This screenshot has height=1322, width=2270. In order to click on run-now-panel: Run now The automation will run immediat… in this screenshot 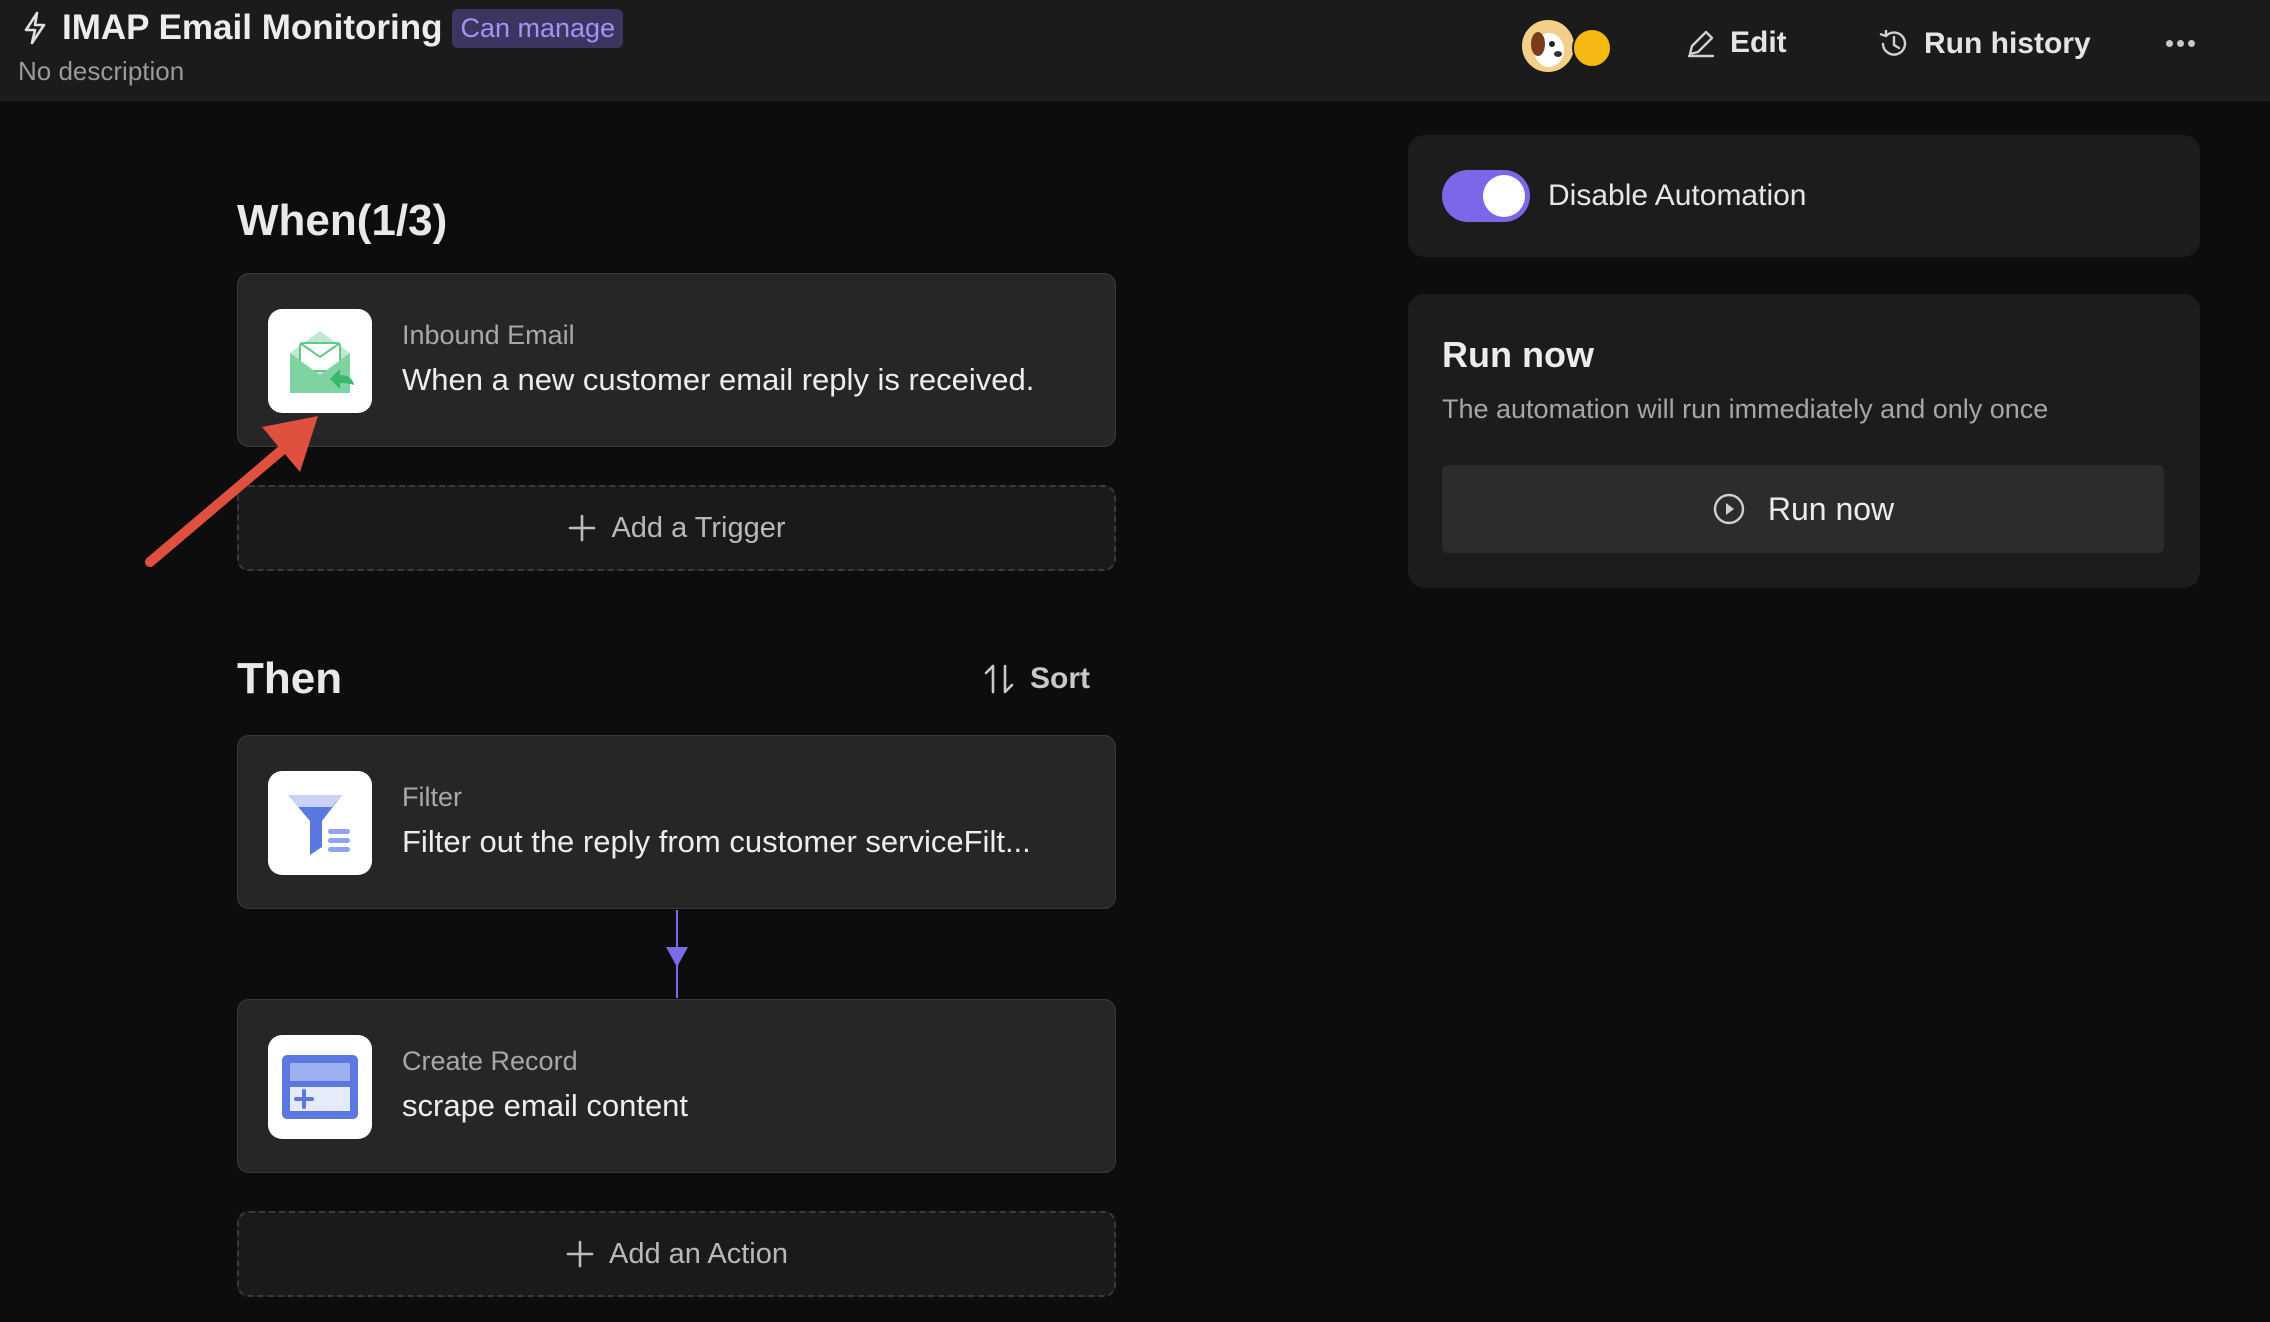, I will do `click(1804, 441)`.